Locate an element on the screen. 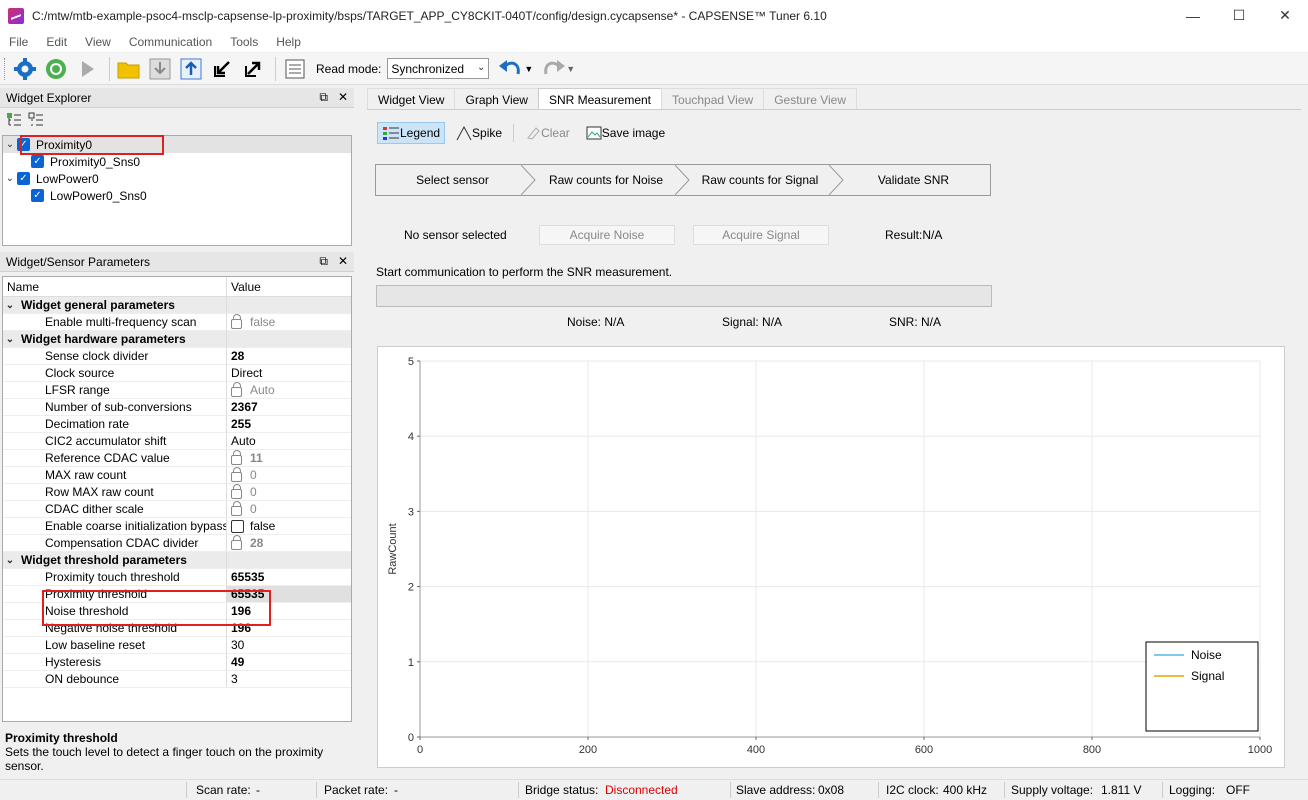  table-row: Decimation rate 255 is located at coordinates (177, 424).